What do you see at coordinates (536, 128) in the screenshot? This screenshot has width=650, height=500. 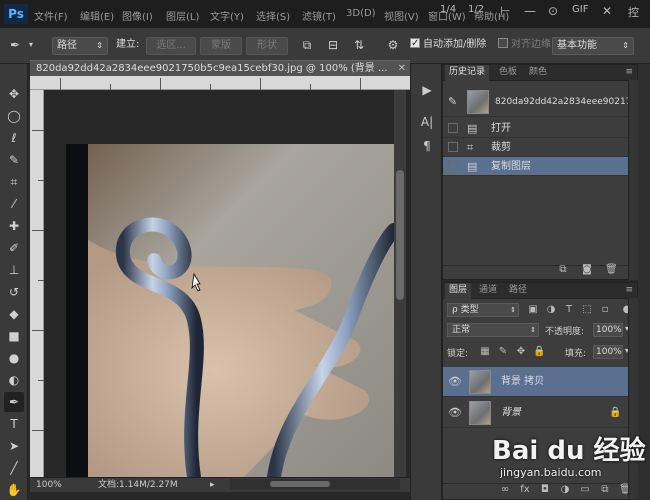 I see `history-item-open: ▤ 打开` at bounding box center [536, 128].